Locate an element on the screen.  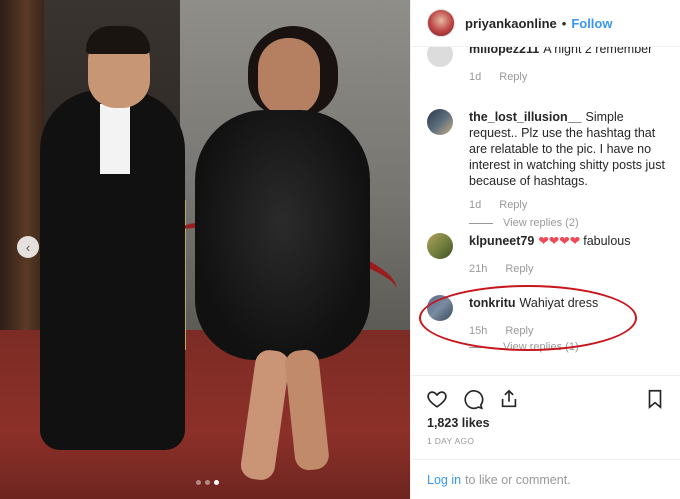
comment-username: miilopez211 is located at coordinates (504, 51).